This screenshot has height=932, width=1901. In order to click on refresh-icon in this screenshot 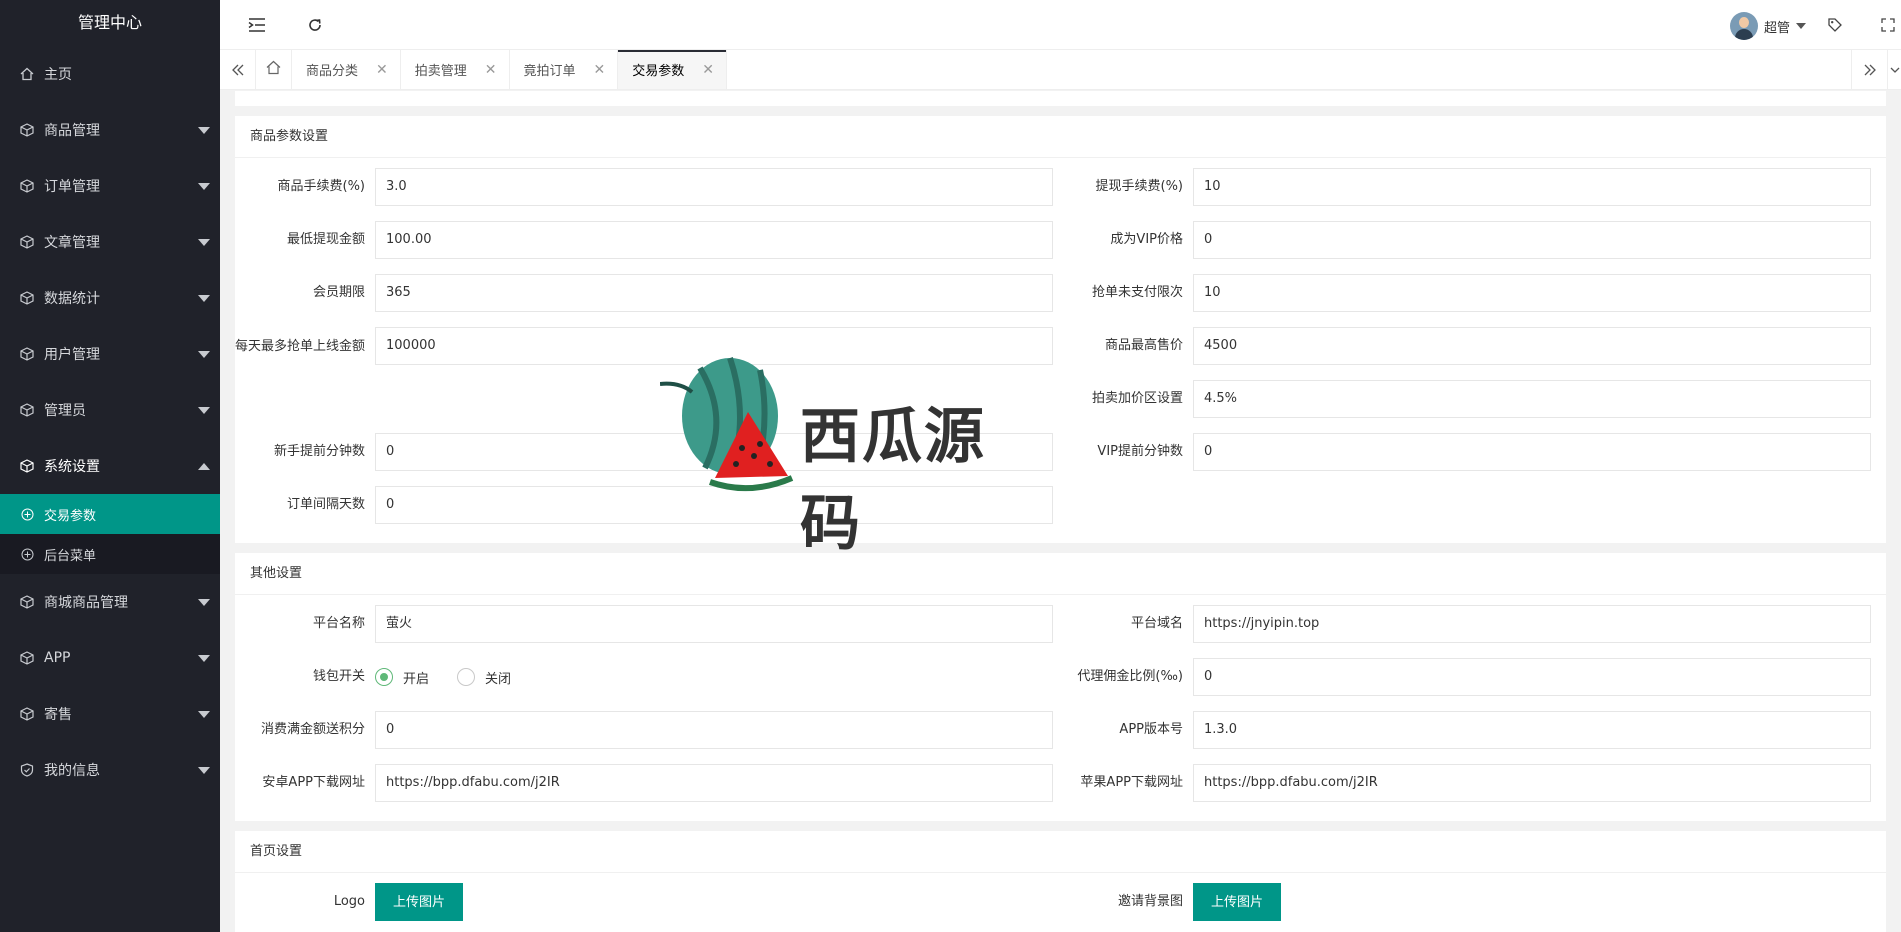, I will do `click(315, 25)`.